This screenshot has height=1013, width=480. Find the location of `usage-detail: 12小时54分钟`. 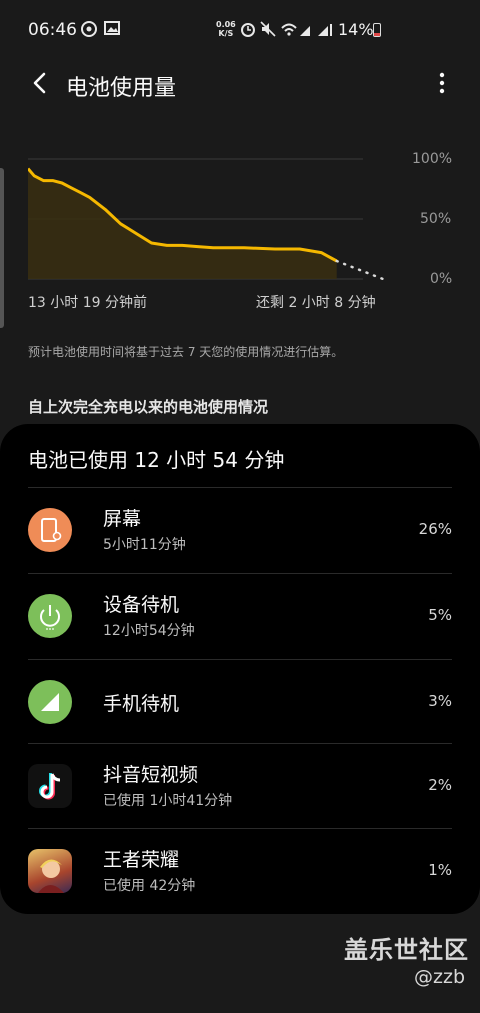

usage-detail: 12小时54分钟 is located at coordinates (149, 631).